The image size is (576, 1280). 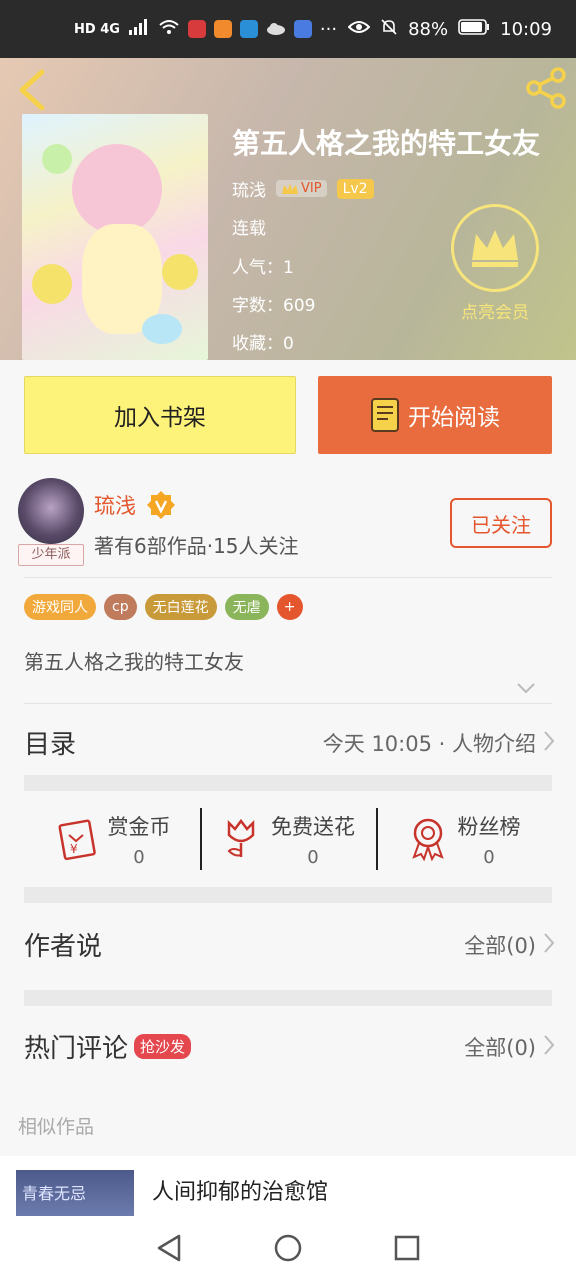 What do you see at coordinates (240, 1192) in the screenshot?
I see `similar-work-title: 人间抑郁的治愈馆` at bounding box center [240, 1192].